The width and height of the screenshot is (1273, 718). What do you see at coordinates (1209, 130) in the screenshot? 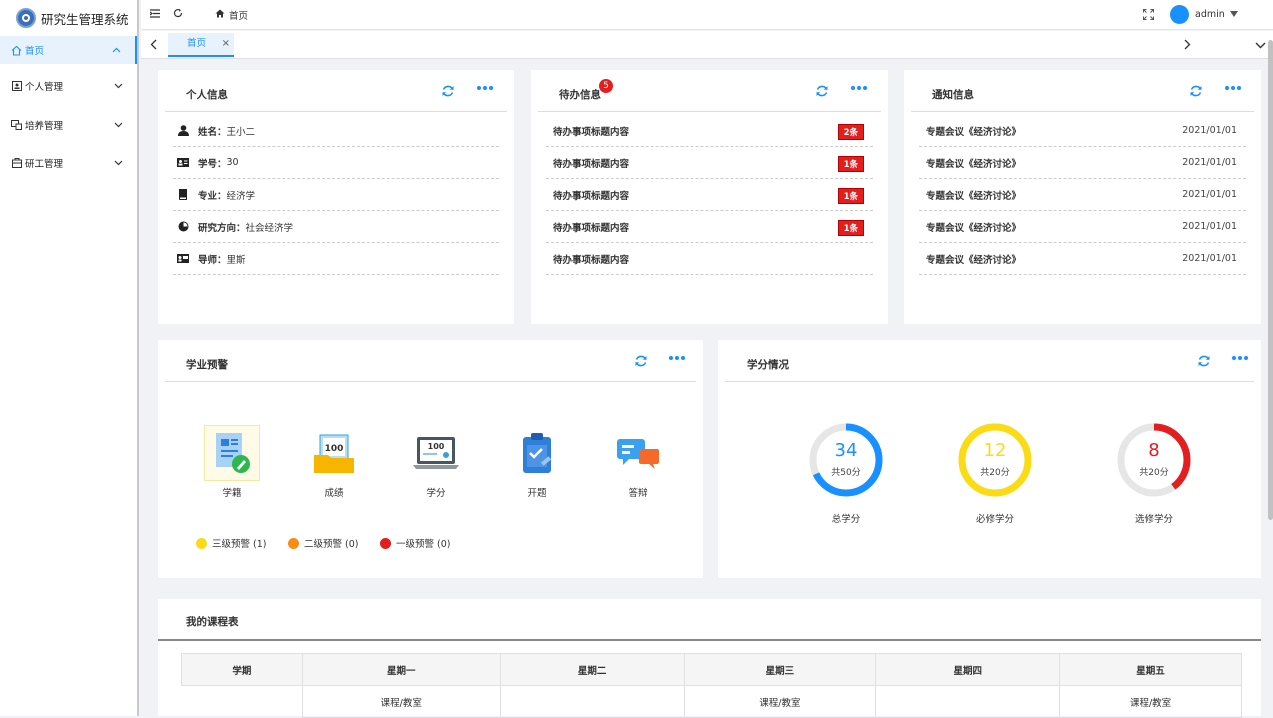
I see `notice-date: 2021/01/01` at bounding box center [1209, 130].